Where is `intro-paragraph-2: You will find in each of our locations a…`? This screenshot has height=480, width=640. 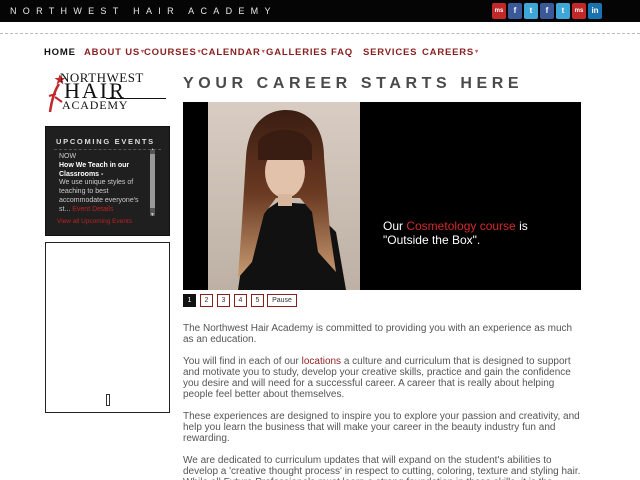 intro-paragraph-2: You will find in each of our locations a… is located at coordinates (383, 378).